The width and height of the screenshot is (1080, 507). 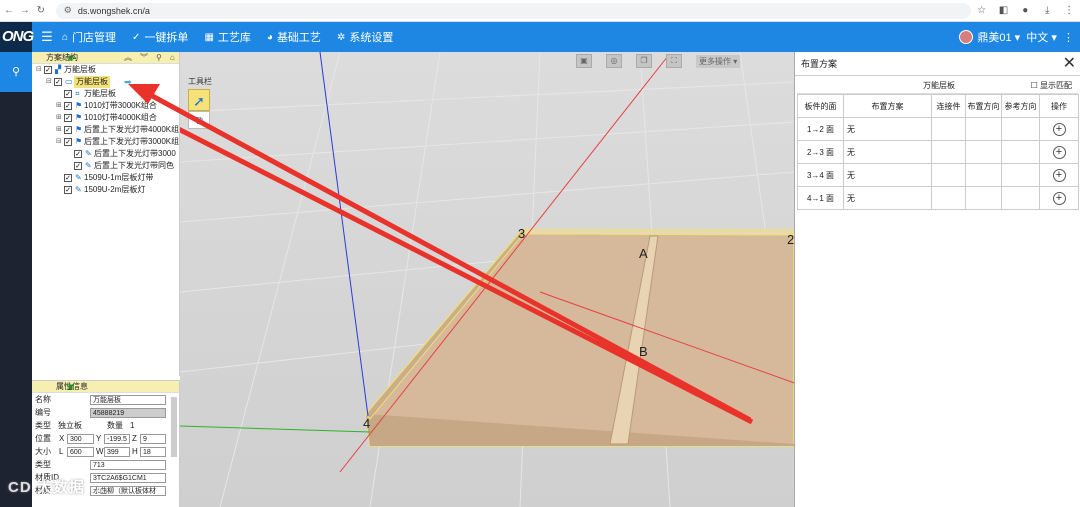 I want to click on more-actions: 更多操作 ▾, so click(x=718, y=61).